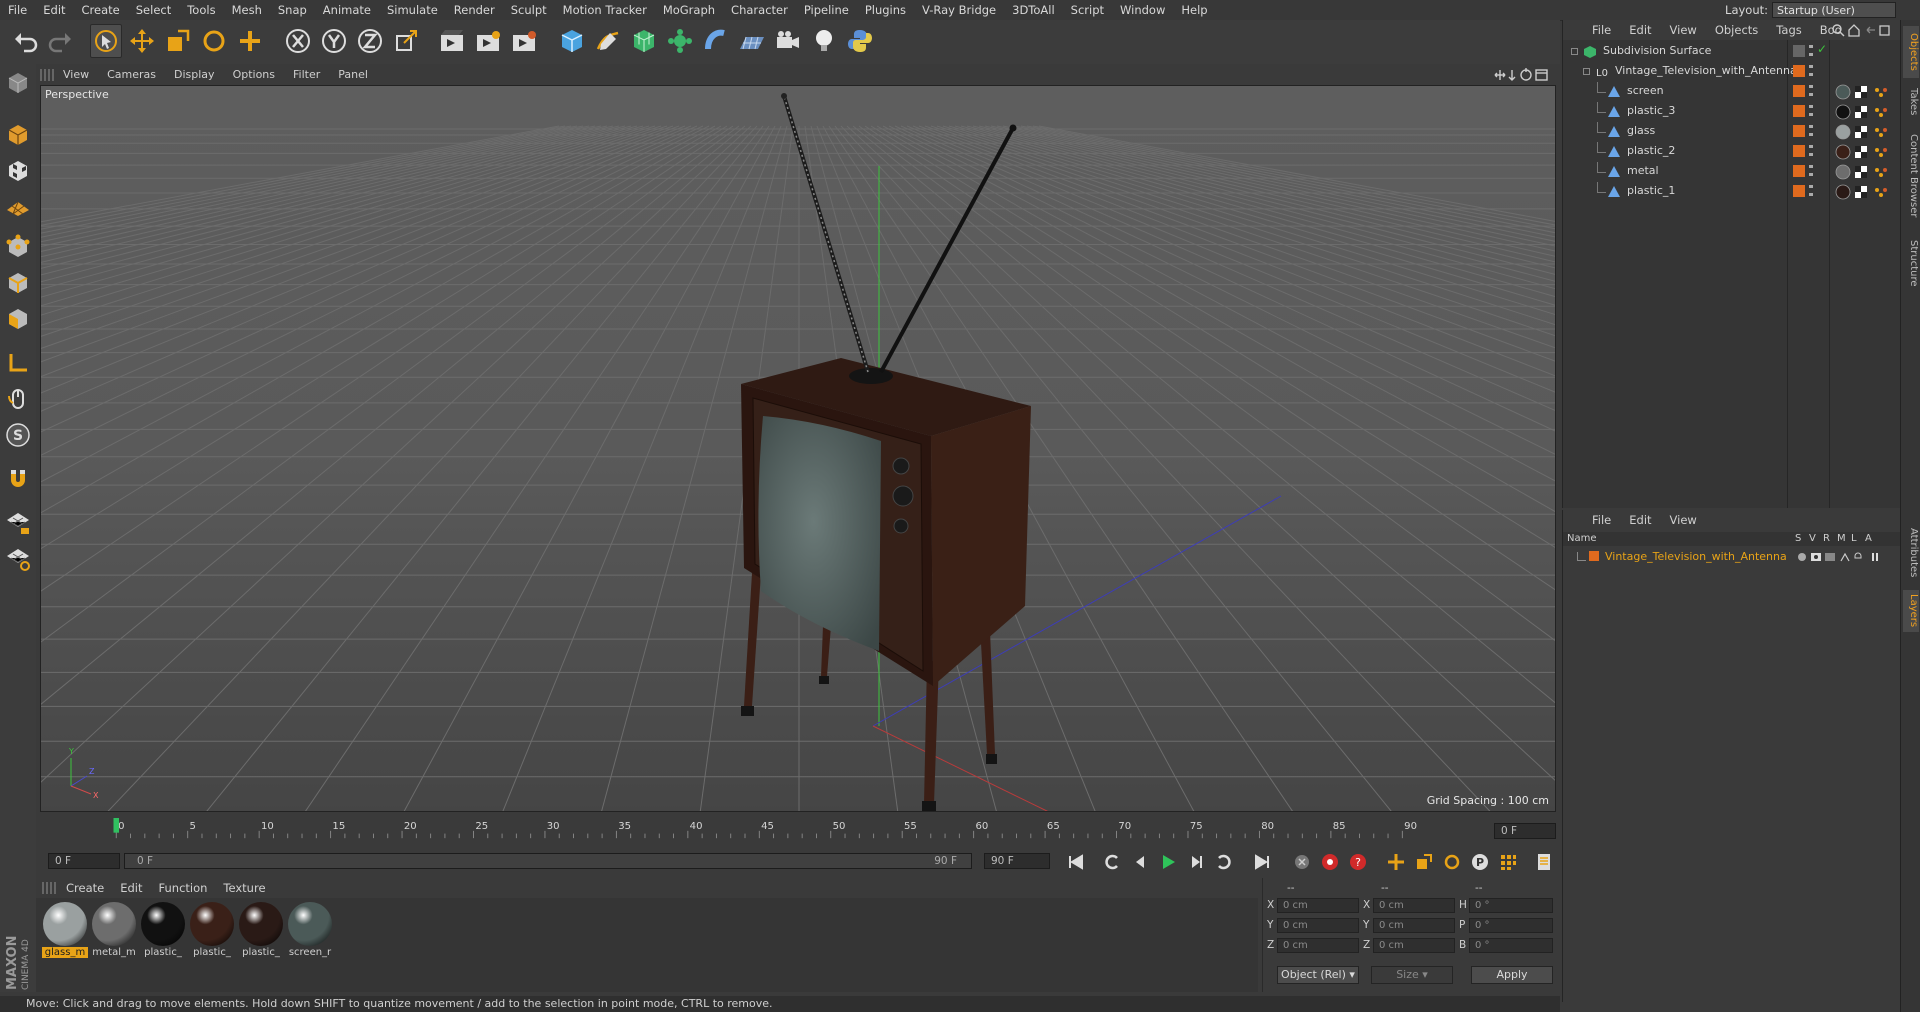 The image size is (1920, 1012). What do you see at coordinates (1640, 520) in the screenshot?
I see `layer-menu-edit: Edit` at bounding box center [1640, 520].